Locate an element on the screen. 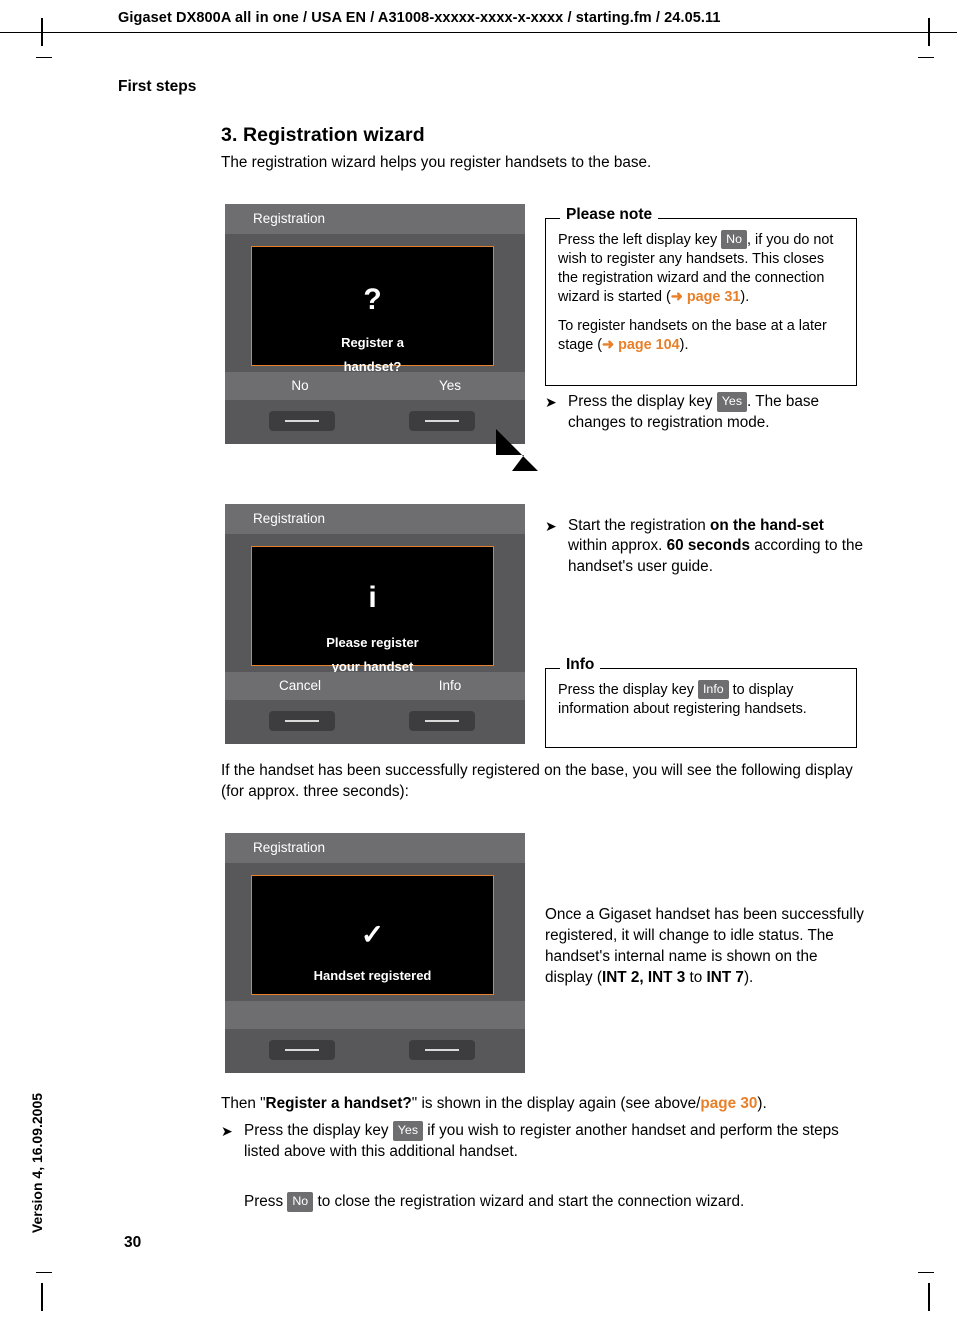 The image size is (957, 1324). checkmark-icon: ✓ is located at coordinates (372, 934).